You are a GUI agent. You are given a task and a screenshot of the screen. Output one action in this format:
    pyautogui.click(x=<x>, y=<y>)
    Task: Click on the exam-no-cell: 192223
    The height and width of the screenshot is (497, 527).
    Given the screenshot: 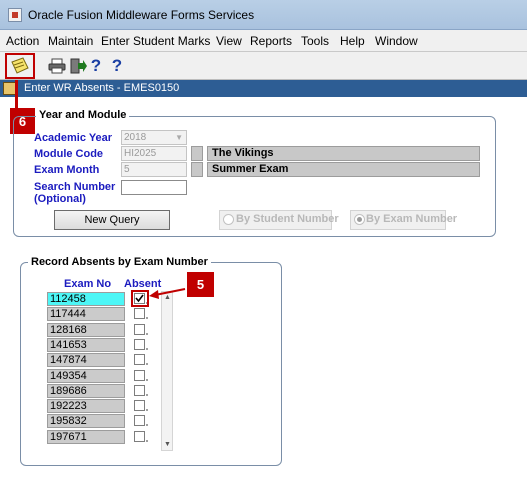 What is the action you would take?
    pyautogui.click(x=86, y=406)
    